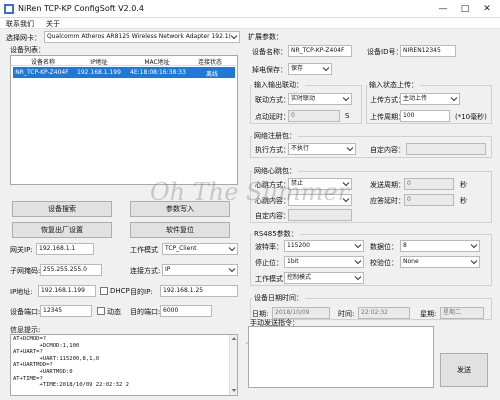 This screenshot has width=500, height=400. Describe the element at coordinates (180, 230) in the screenshot. I see `software-reset-button: 软件复位` at that location.